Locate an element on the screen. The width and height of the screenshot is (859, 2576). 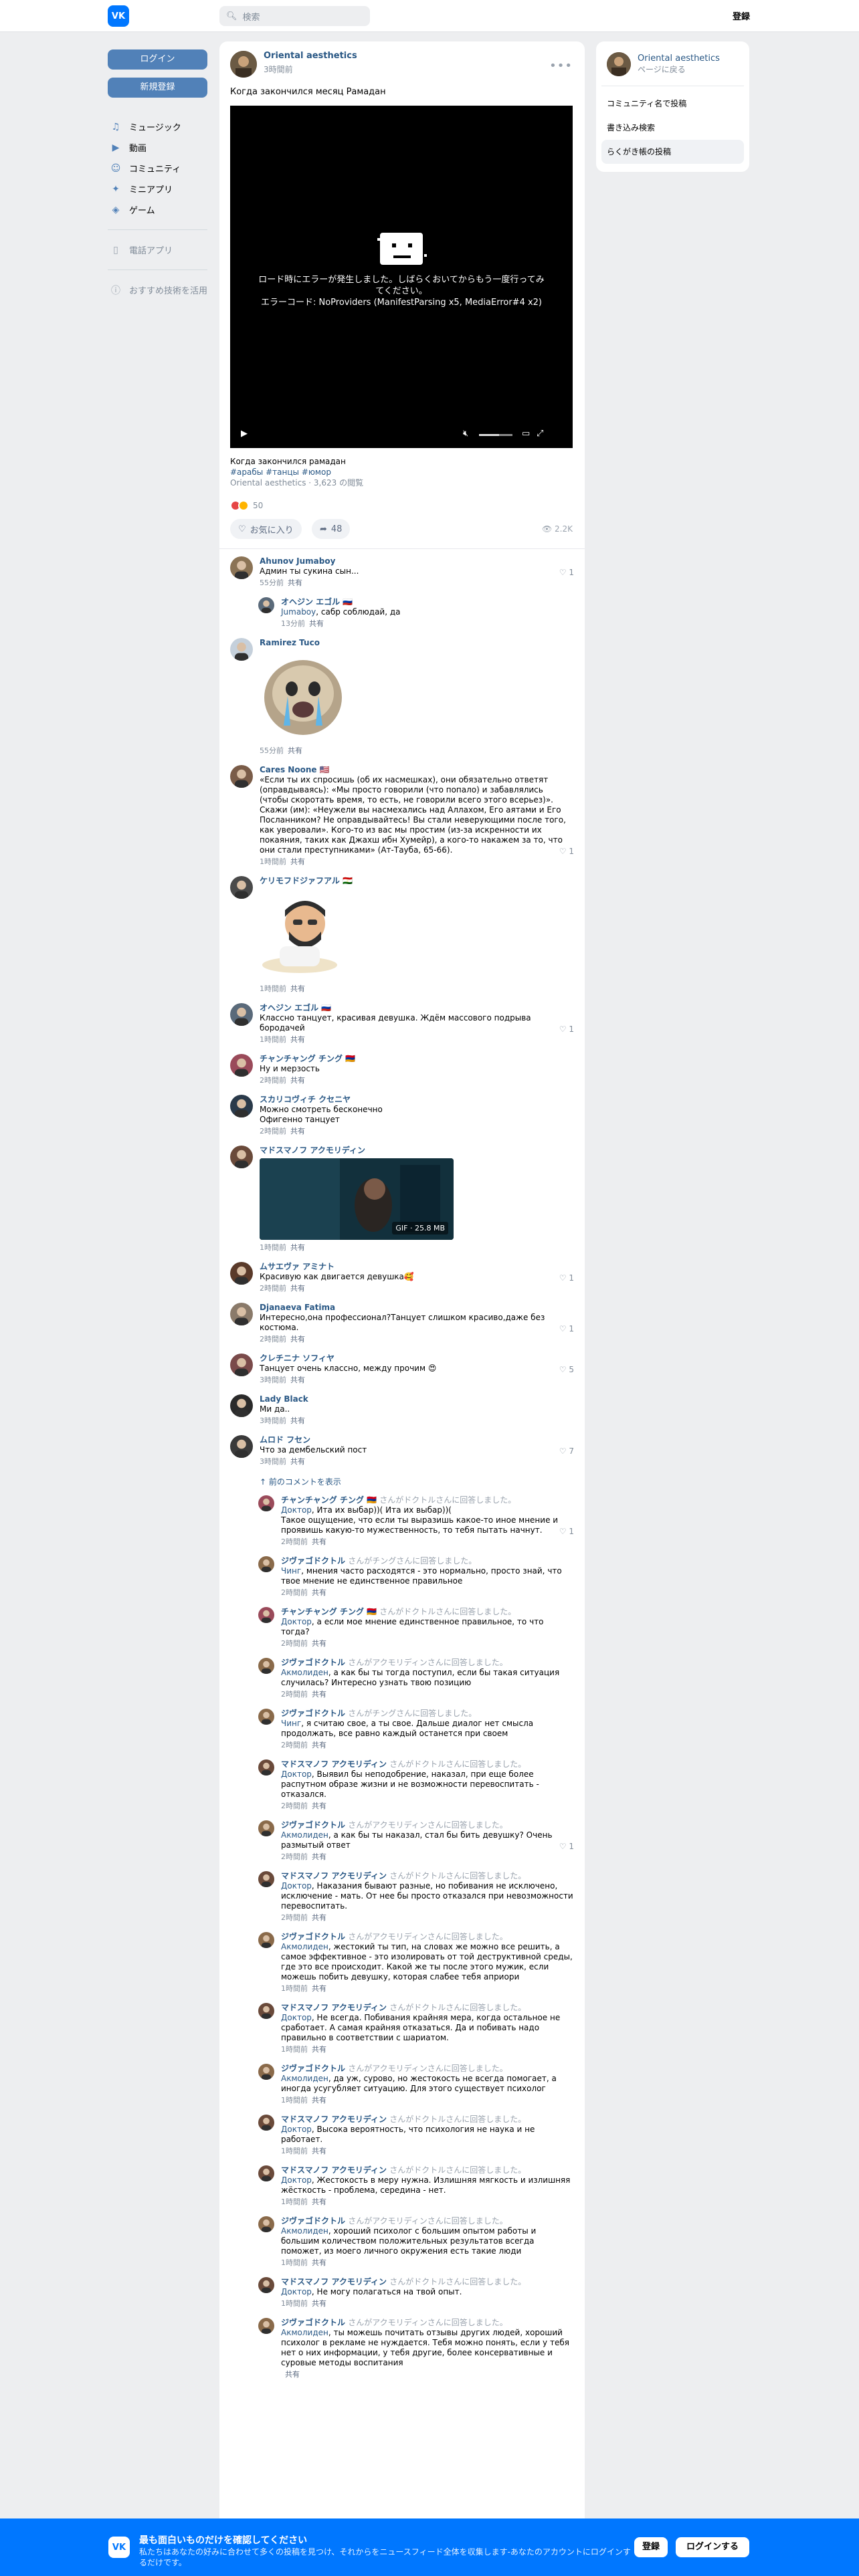
nav-item-mobile: ▯ 電話アプリ is located at coordinates (157, 249).